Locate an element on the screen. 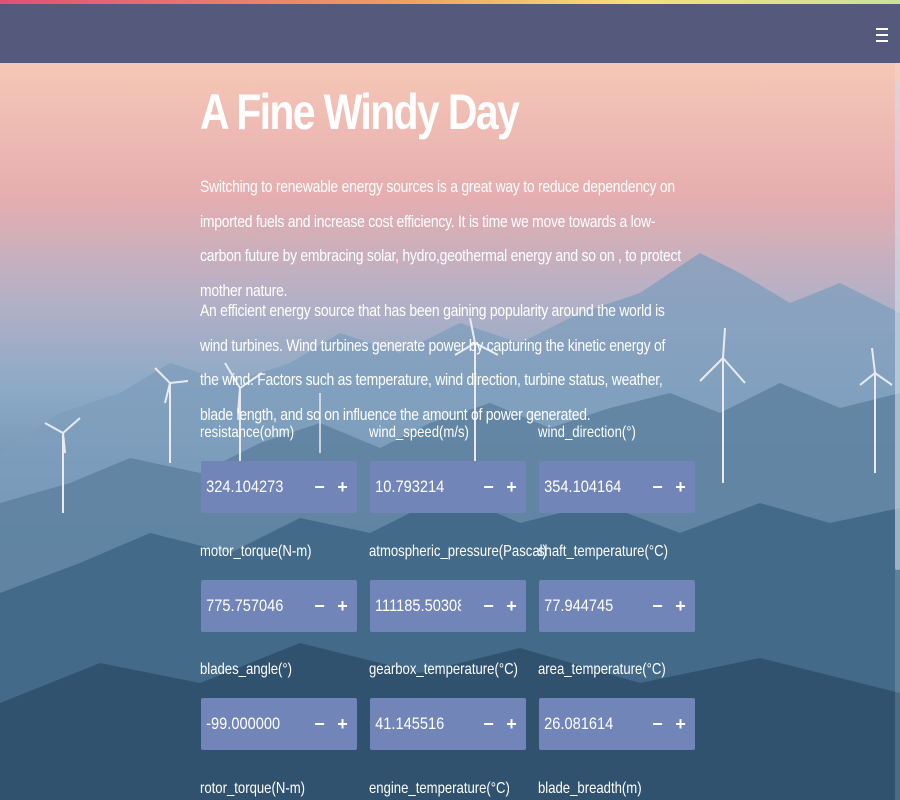 This screenshot has height=800, width=900. wind-speed-field: − + is located at coordinates (448, 487).